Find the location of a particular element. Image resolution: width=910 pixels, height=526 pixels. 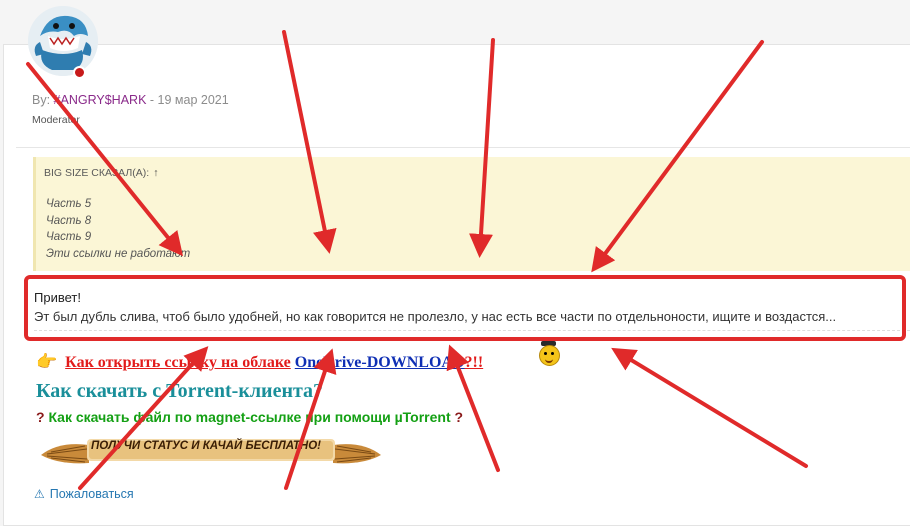

quote-line: Эти ссылки не работают is located at coordinates (118, 253).